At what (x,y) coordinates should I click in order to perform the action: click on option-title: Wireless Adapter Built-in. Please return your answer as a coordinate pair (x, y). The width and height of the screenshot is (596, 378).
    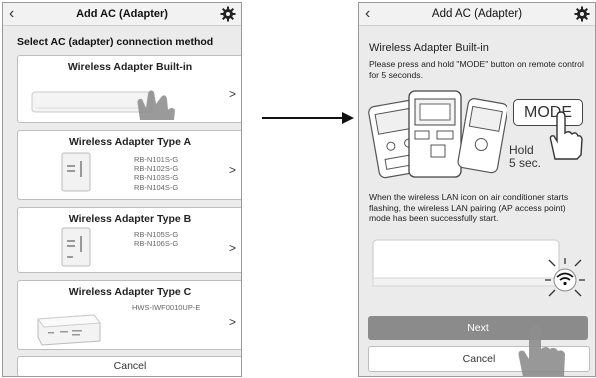
    Looking at the image, I should click on (130, 67).